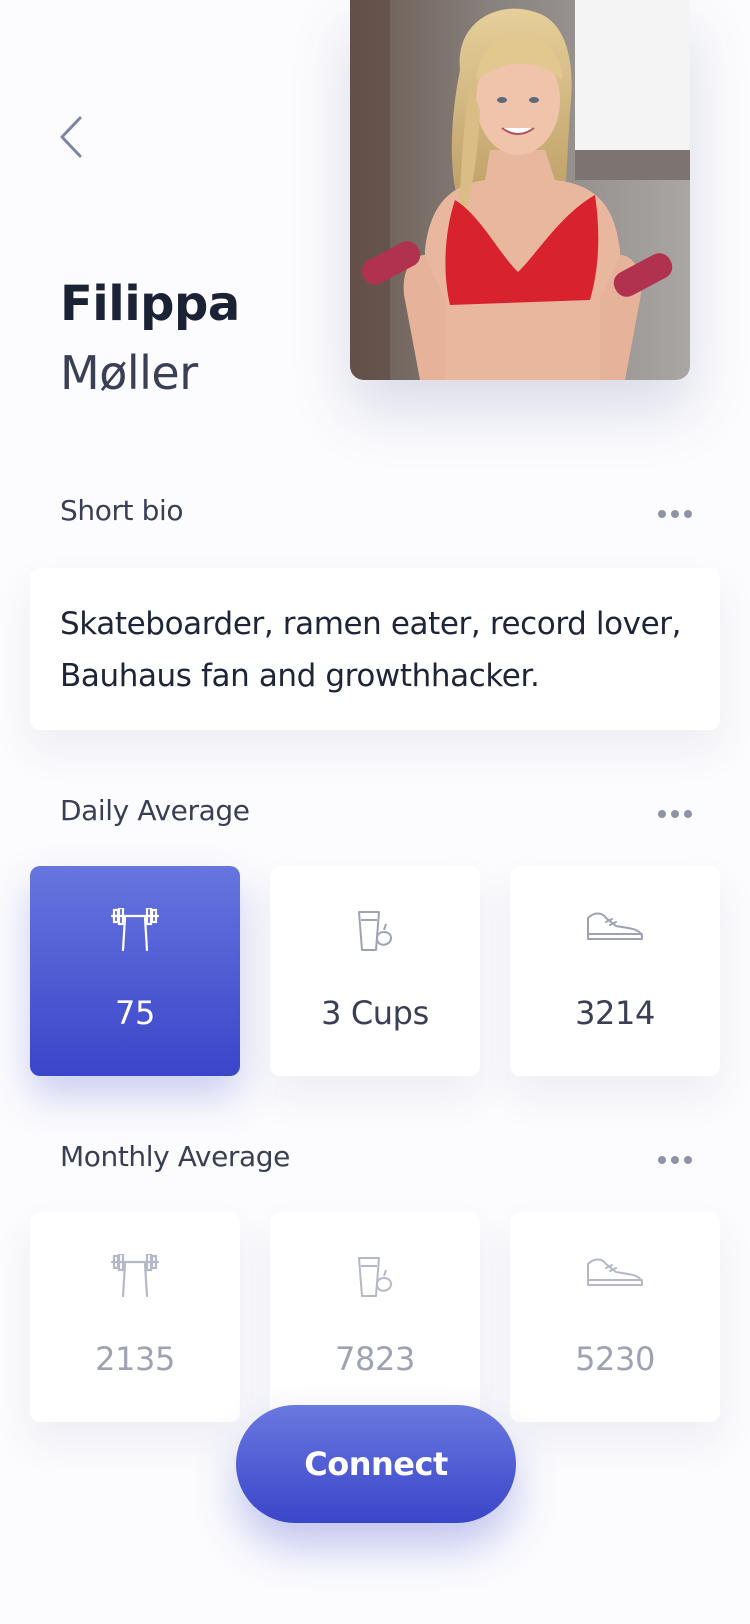  What do you see at coordinates (150, 304) in the screenshot?
I see `first-name: Filippa` at bounding box center [150, 304].